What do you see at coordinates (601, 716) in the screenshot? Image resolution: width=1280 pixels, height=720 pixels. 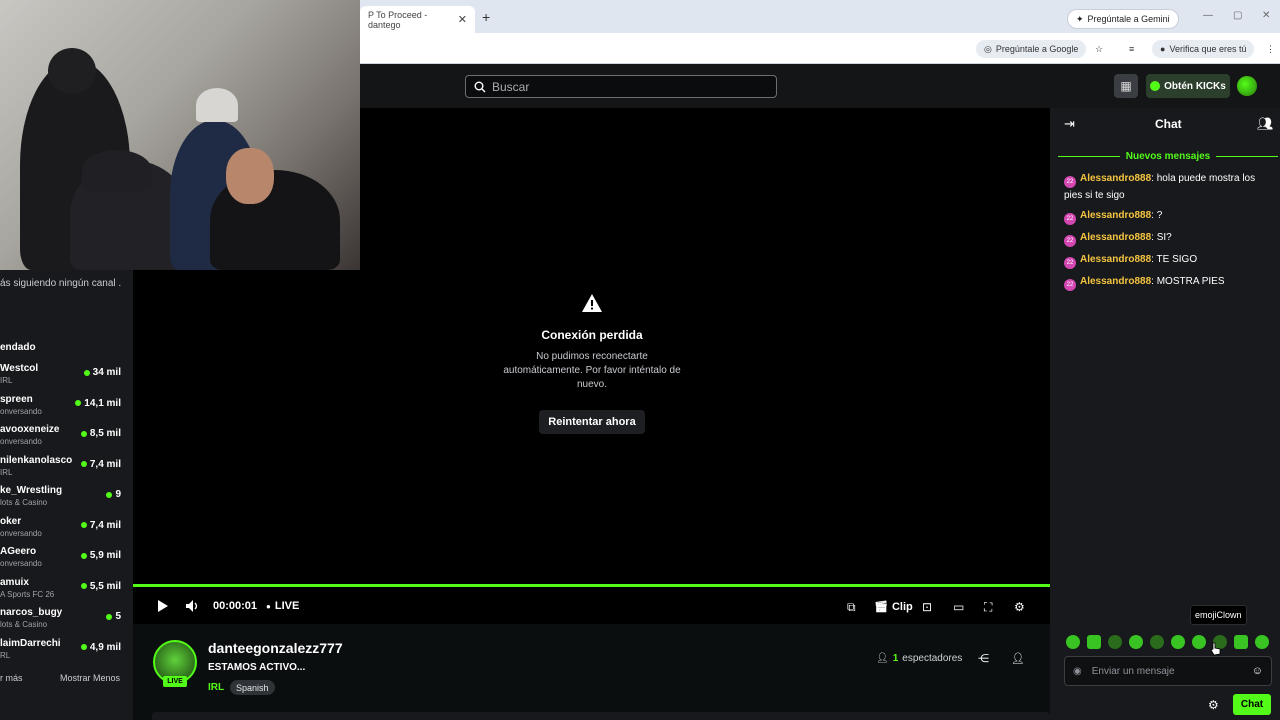 I see `content-strip` at bounding box center [601, 716].